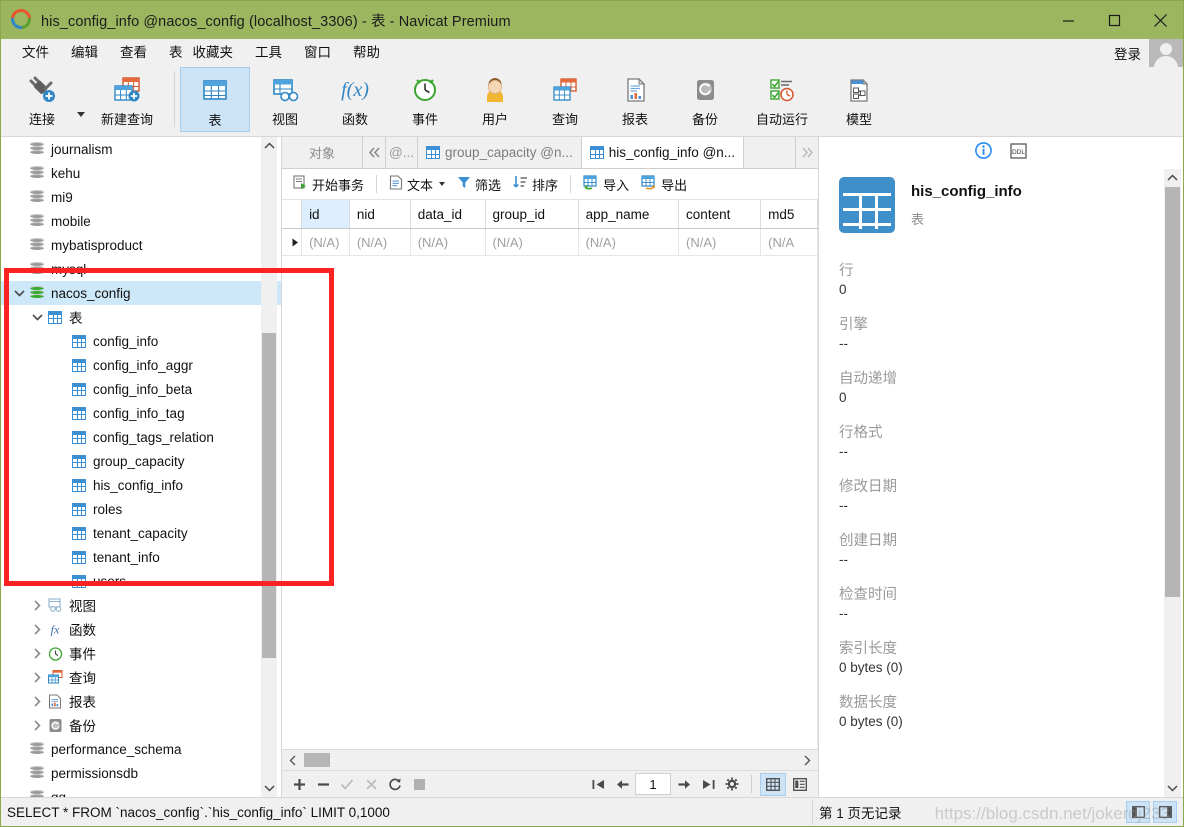 The image size is (1184, 827). Describe the element at coordinates (806, 152) in the screenshot. I see `tab-scroll-right-icon` at that location.